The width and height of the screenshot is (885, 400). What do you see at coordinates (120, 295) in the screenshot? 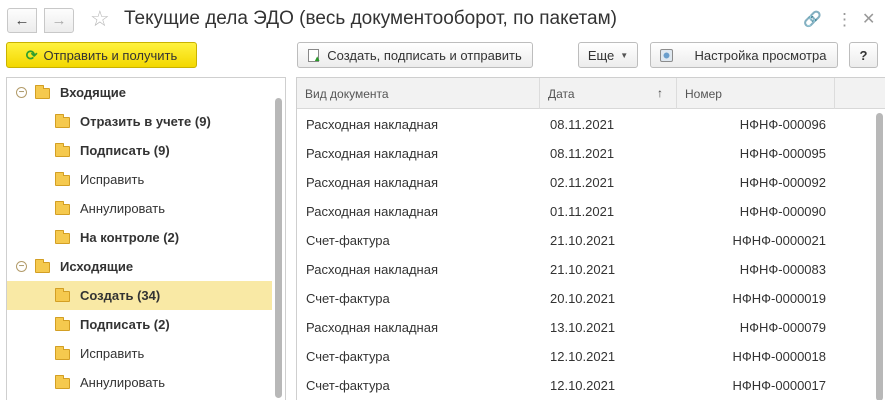
I see `tree-item-label: Создать (34)` at bounding box center [120, 295].